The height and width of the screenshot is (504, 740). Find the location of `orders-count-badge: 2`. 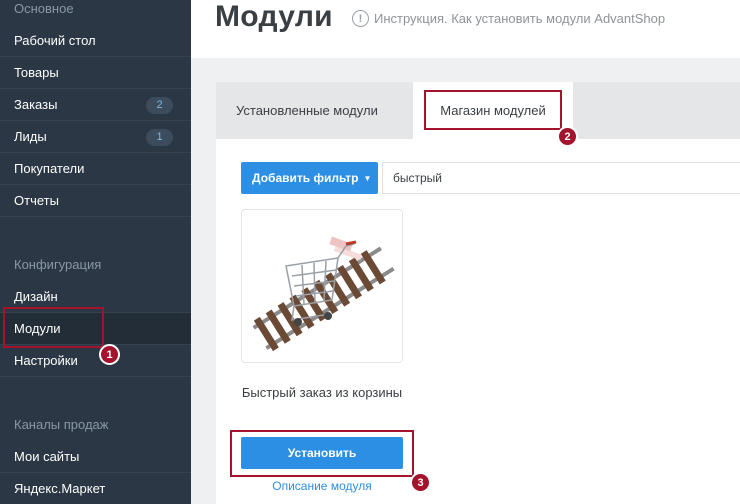

orders-count-badge: 2 is located at coordinates (159, 105).